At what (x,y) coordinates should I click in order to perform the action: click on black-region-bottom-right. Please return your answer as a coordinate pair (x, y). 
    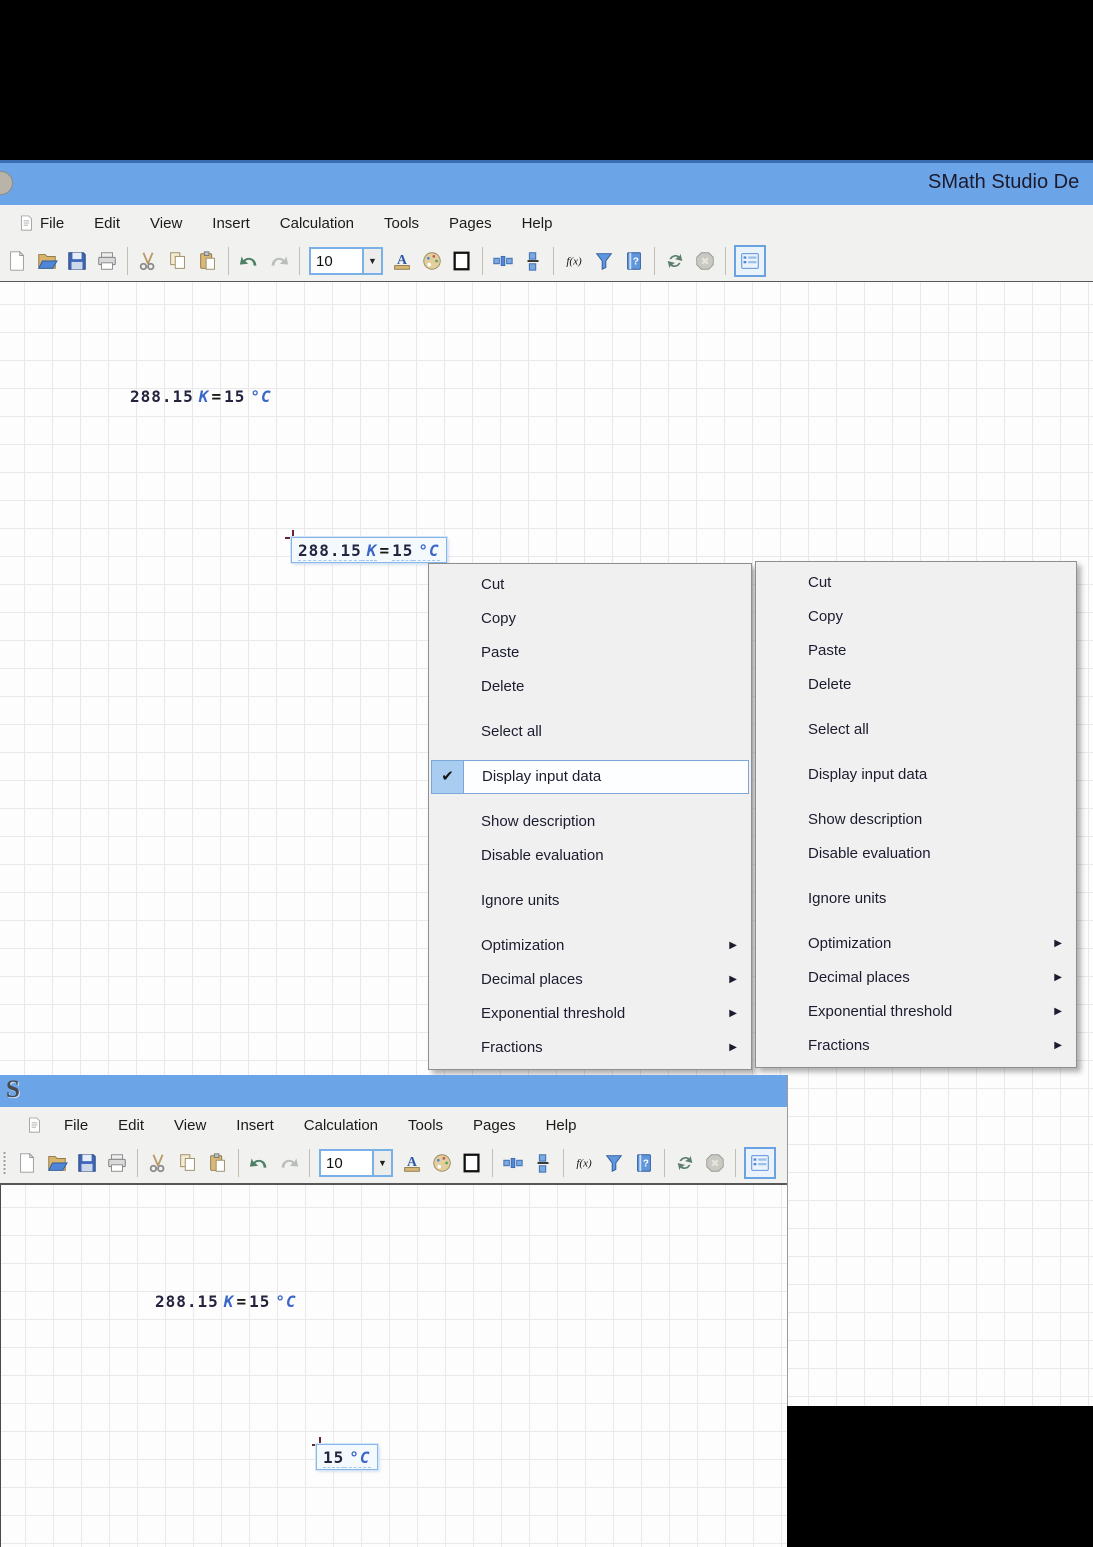
    Looking at the image, I should click on (940, 1476).